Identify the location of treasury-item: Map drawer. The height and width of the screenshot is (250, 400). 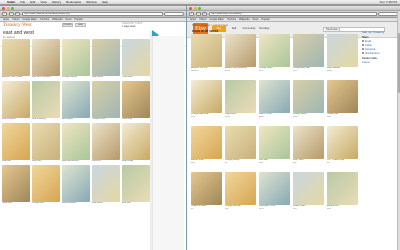
(106, 185).